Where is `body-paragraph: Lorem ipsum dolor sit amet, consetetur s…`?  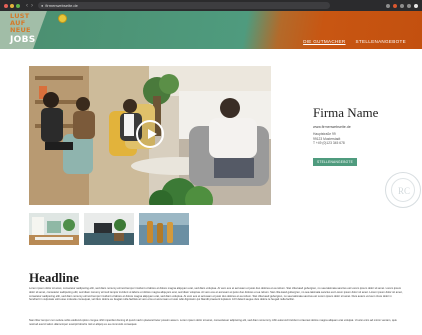
body-paragraph: Lorem ipsum dolor sit amet, consetetur s… is located at coordinates (216, 294).